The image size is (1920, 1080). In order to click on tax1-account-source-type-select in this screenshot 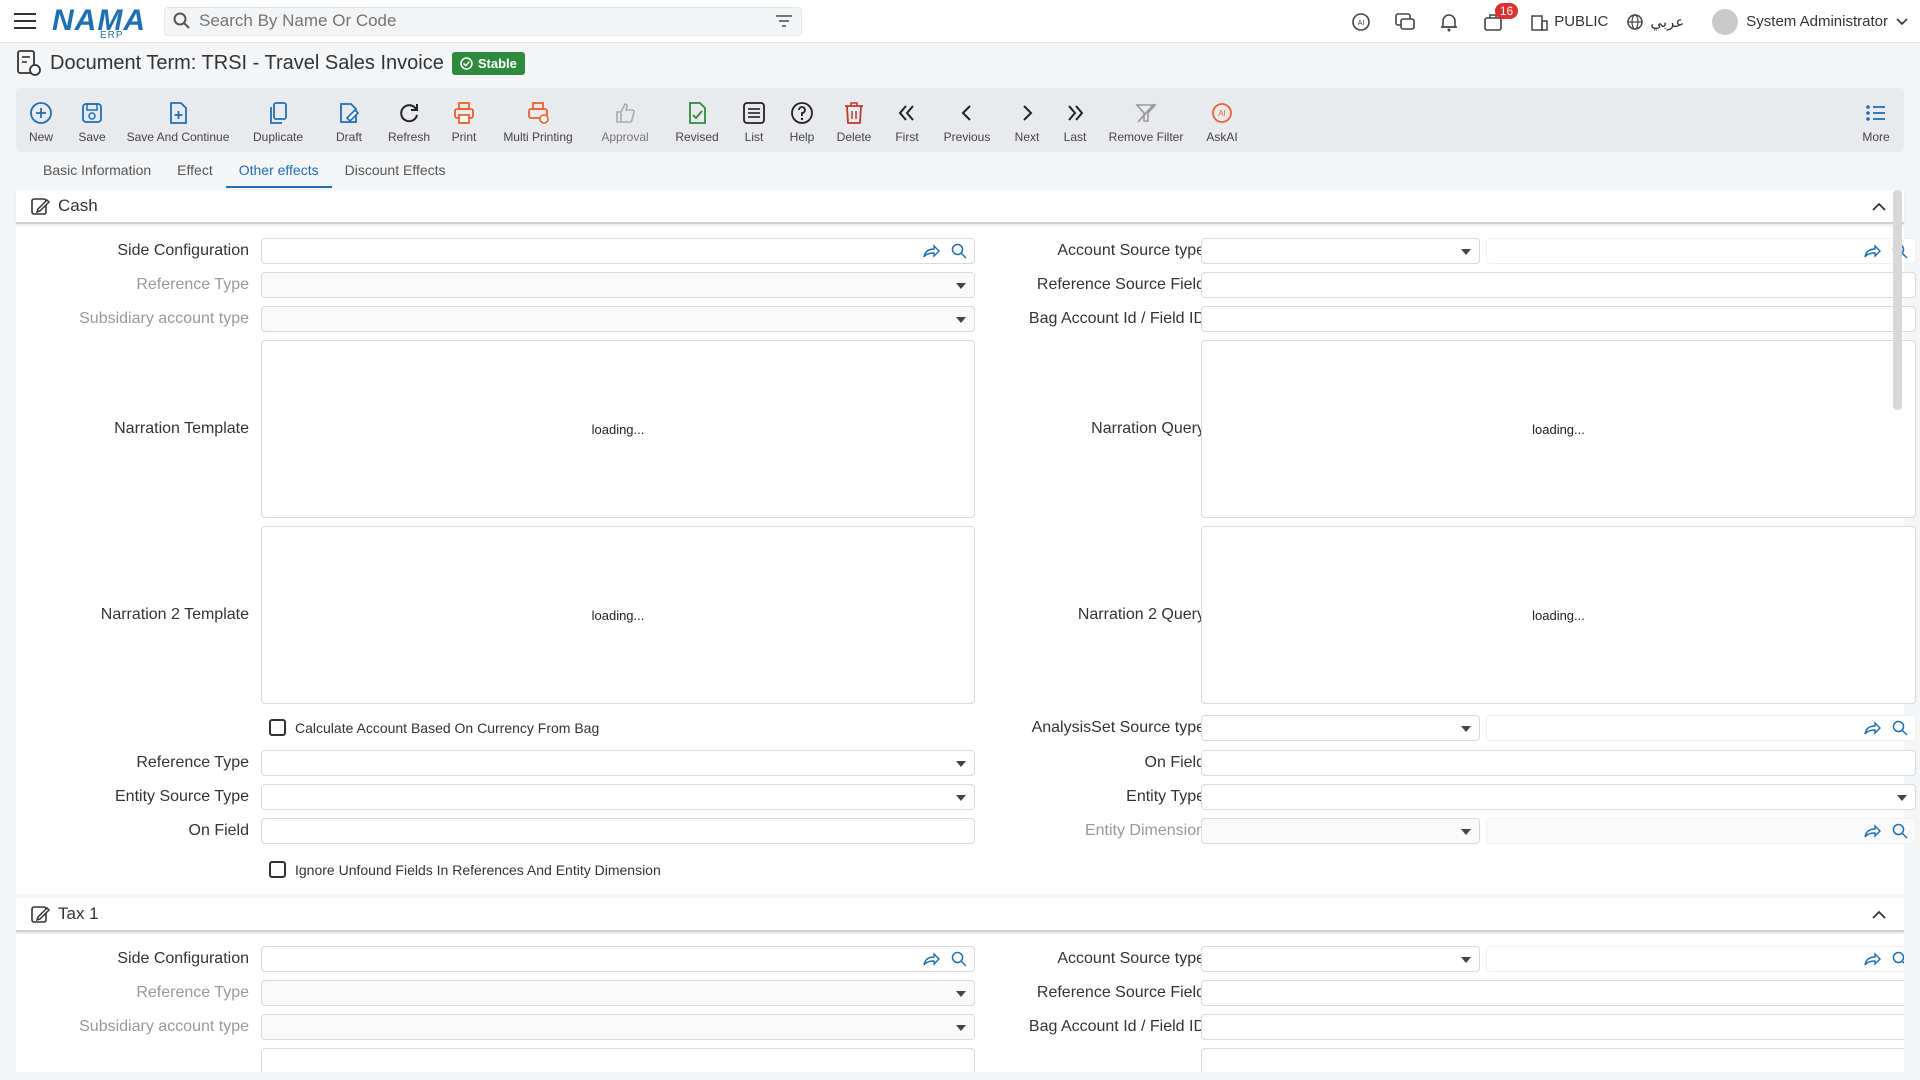, I will do `click(1340, 959)`.